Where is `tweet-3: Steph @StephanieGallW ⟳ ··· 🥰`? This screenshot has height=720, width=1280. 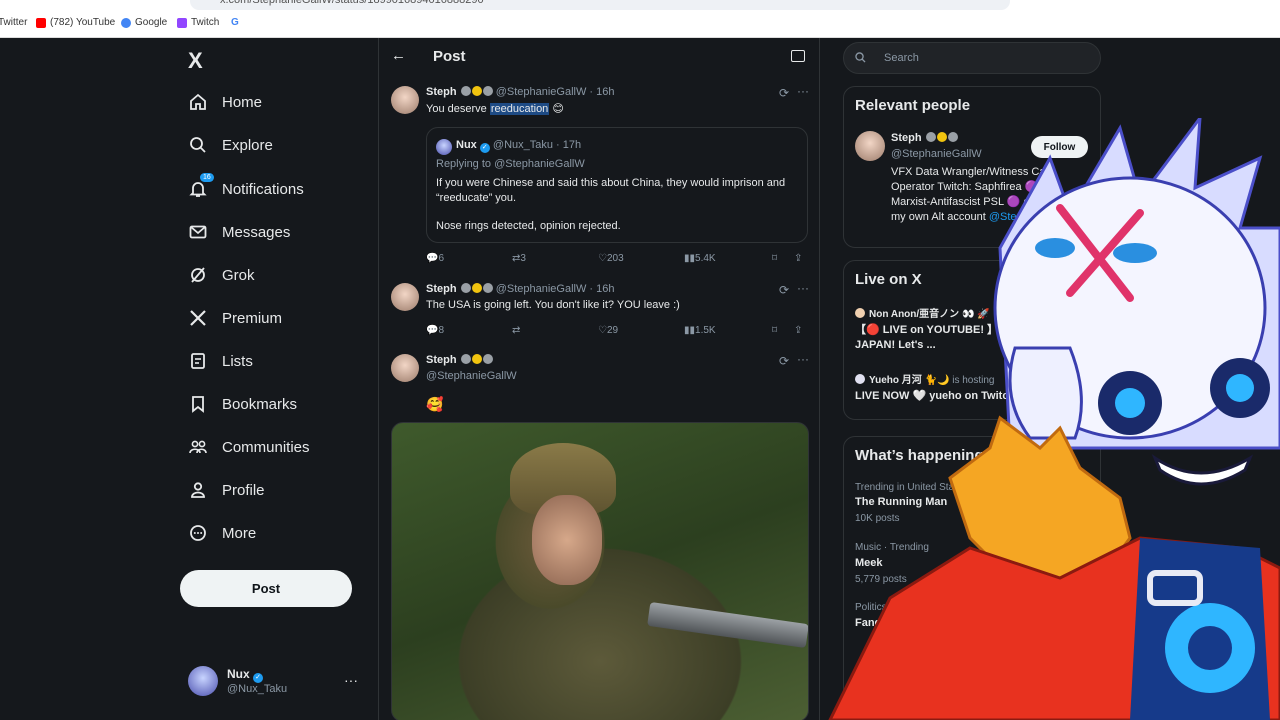
tweet-3: Steph @StephanieGallW ⟳ ··· 🥰 is located at coordinates (601, 383).